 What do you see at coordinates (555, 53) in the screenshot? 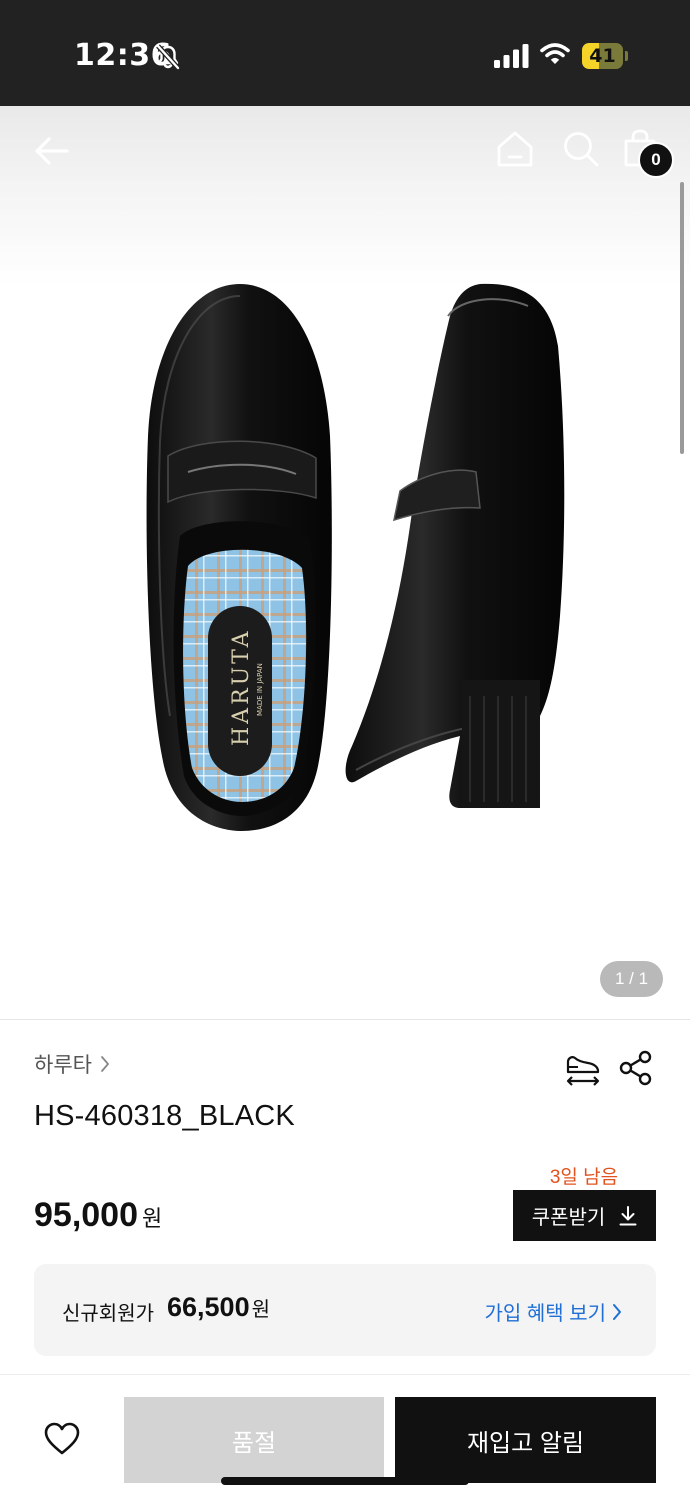
I see `wifi-icon` at bounding box center [555, 53].